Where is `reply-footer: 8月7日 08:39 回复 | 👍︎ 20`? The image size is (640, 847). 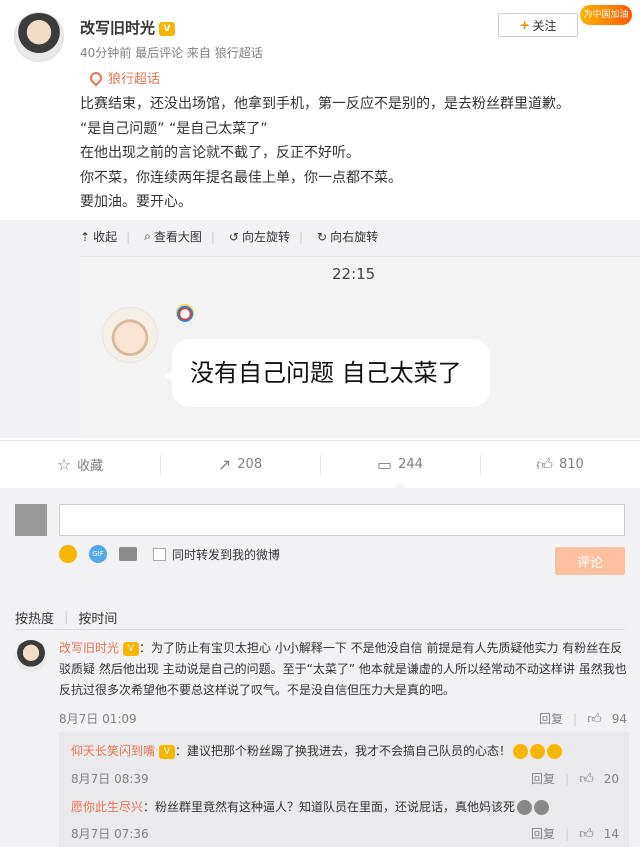
reply-footer: 8月7日 08:39 回复 | 👍︎ 20 is located at coordinates (345, 778).